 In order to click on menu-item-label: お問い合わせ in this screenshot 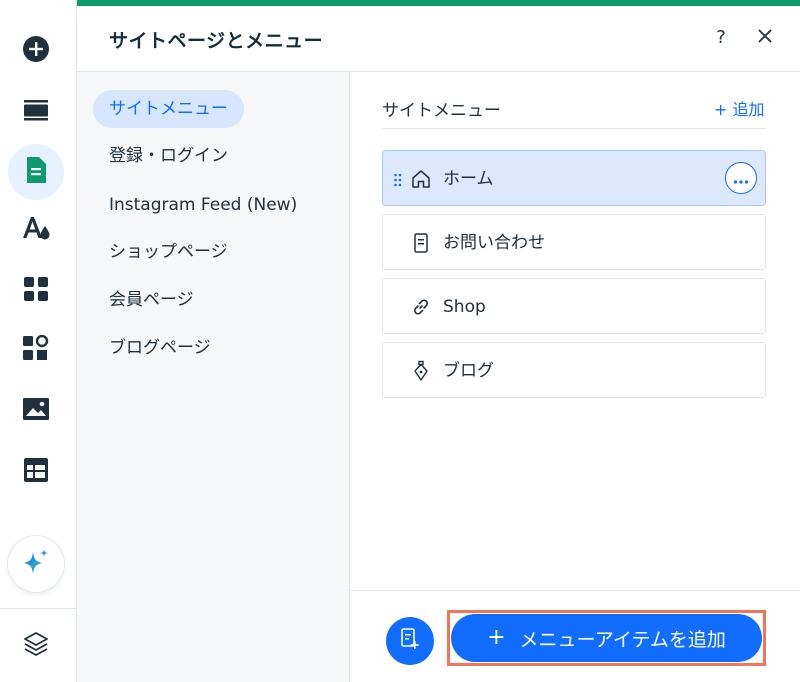, I will do `click(494, 243)`.